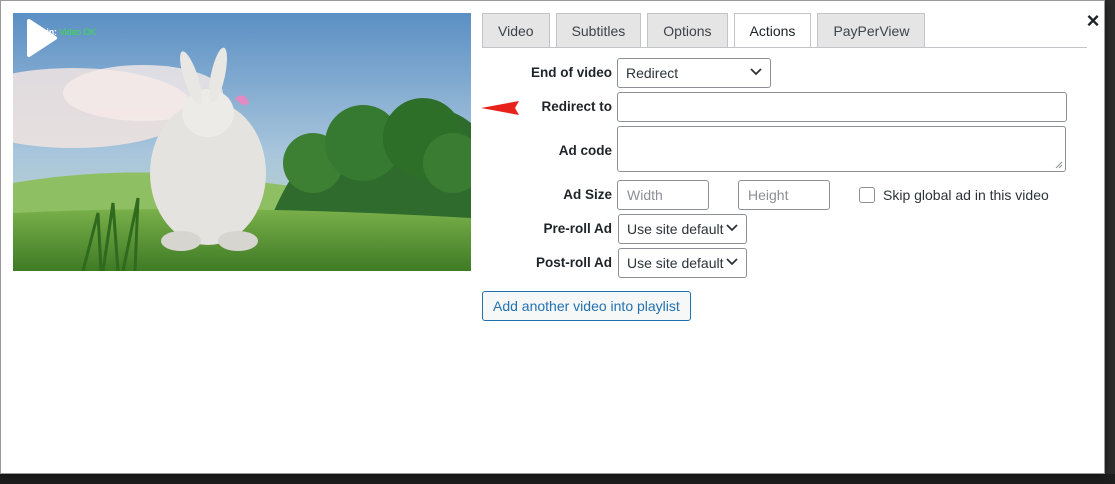 Image resolution: width=1115 pixels, height=484 pixels. I want to click on post-roll-select: Use site default, so click(682, 263).